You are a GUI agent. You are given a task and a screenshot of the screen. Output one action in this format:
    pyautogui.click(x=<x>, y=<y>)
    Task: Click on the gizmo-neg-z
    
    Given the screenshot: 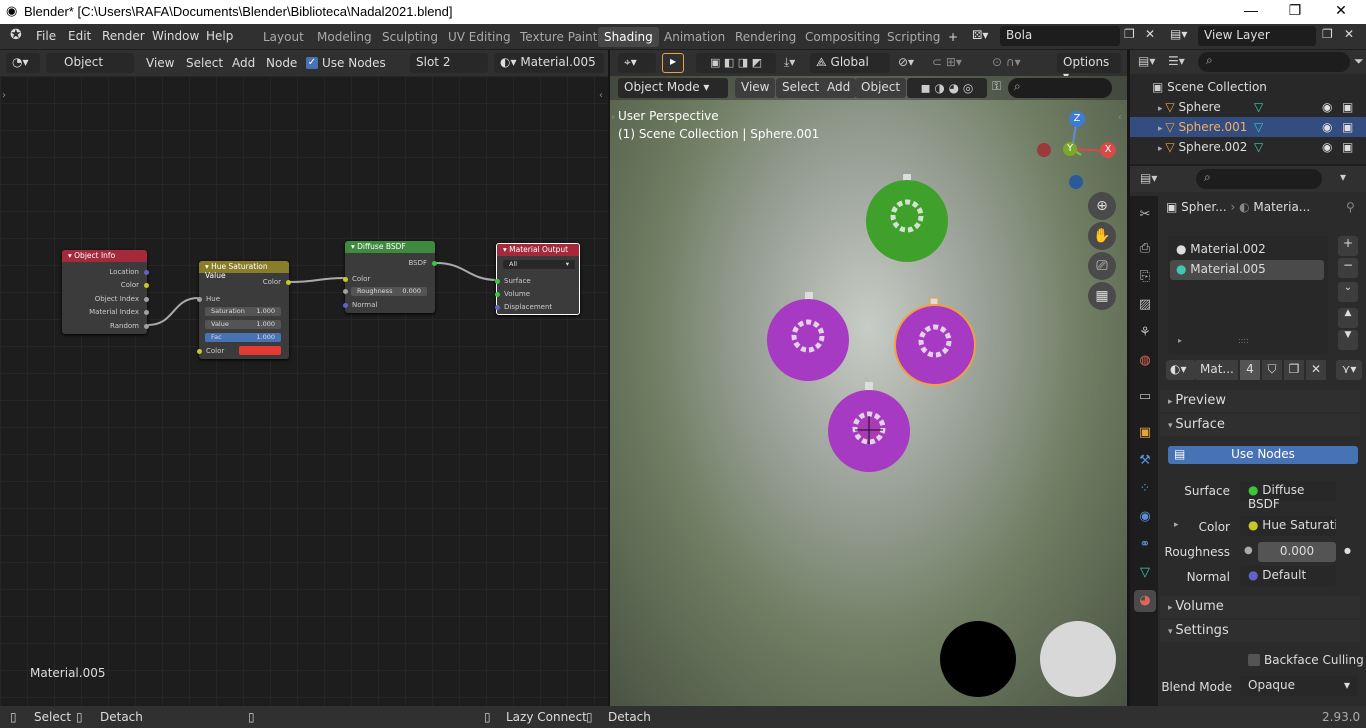 What is the action you would take?
    pyautogui.click(x=1076, y=182)
    